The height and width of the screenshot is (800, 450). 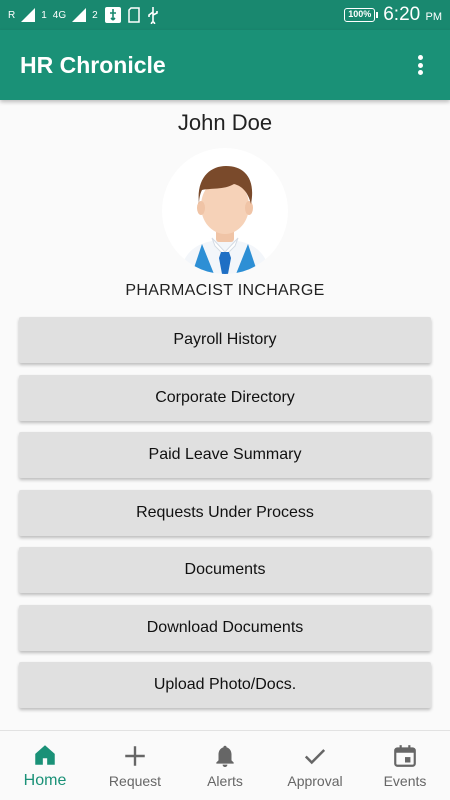 What do you see at coordinates (315, 765) in the screenshot?
I see `nav-approval: Approval` at bounding box center [315, 765].